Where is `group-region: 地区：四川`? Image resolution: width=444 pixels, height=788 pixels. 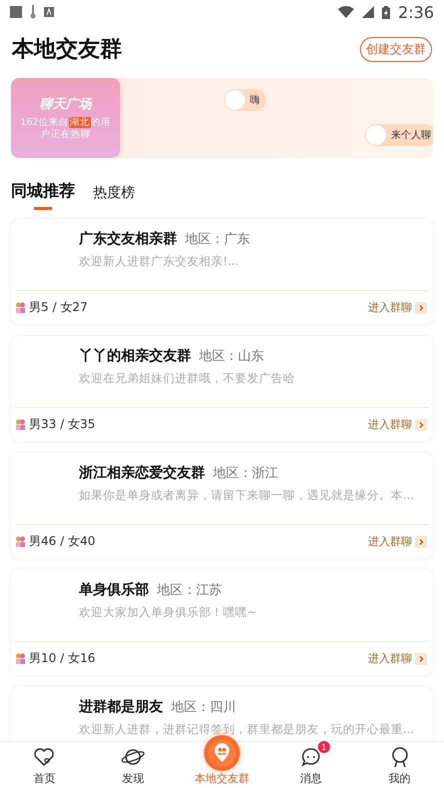
group-region: 地区：四川 is located at coordinates (203, 707).